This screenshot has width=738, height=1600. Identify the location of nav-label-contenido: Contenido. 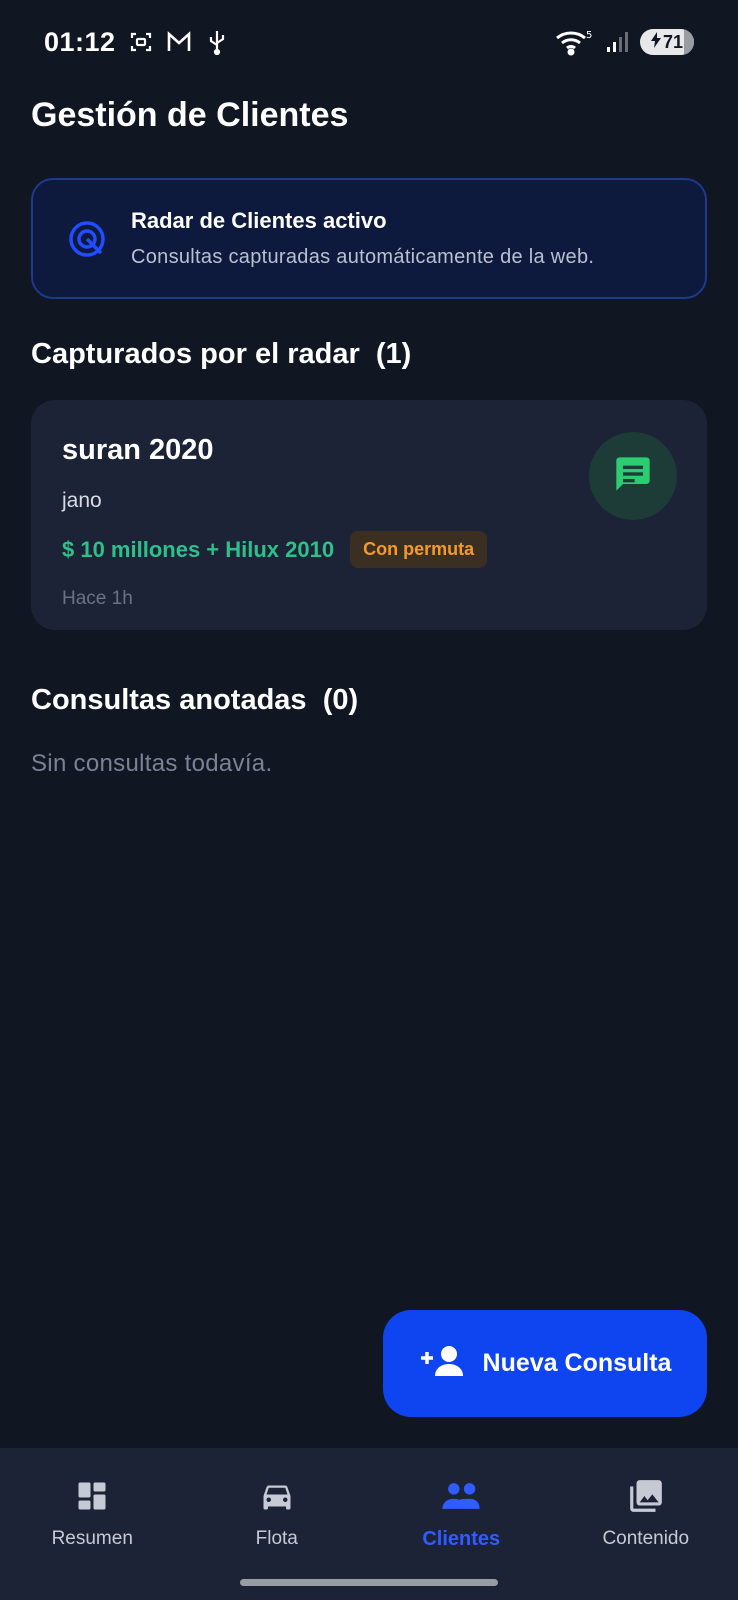
(646, 1538).